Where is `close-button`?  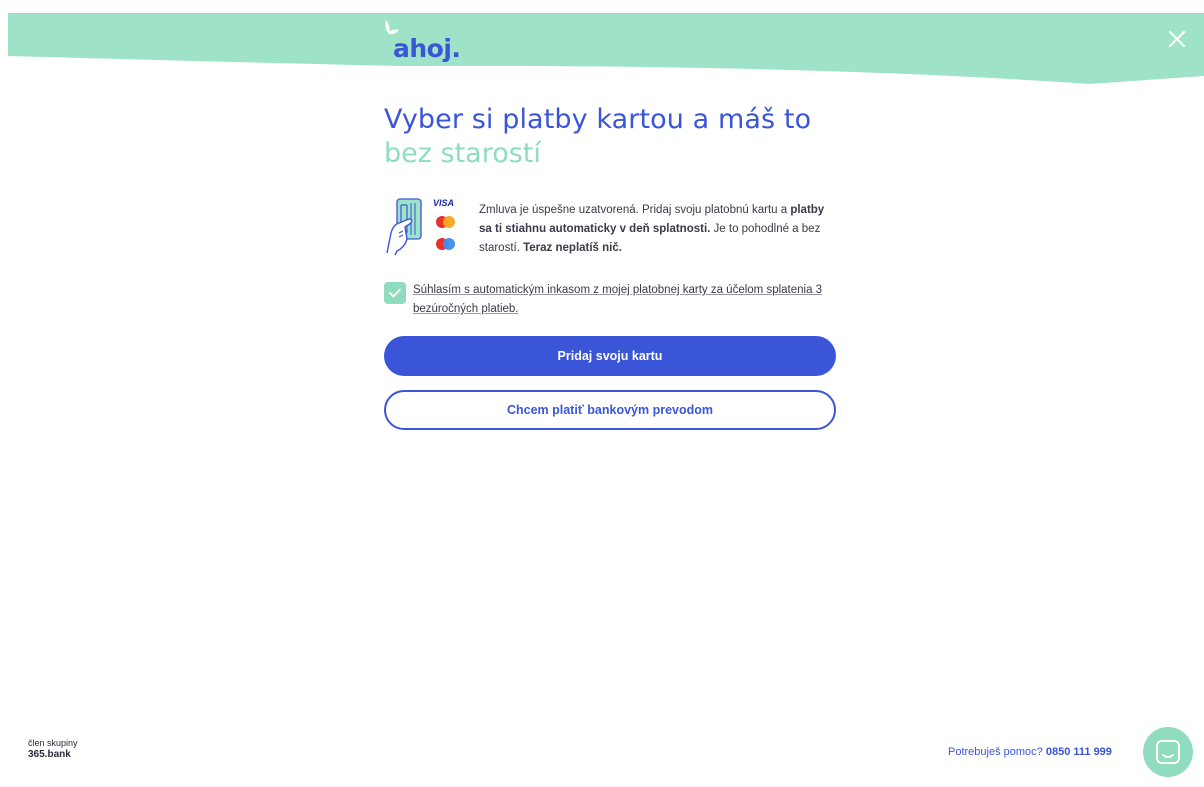 close-button is located at coordinates (1177, 39).